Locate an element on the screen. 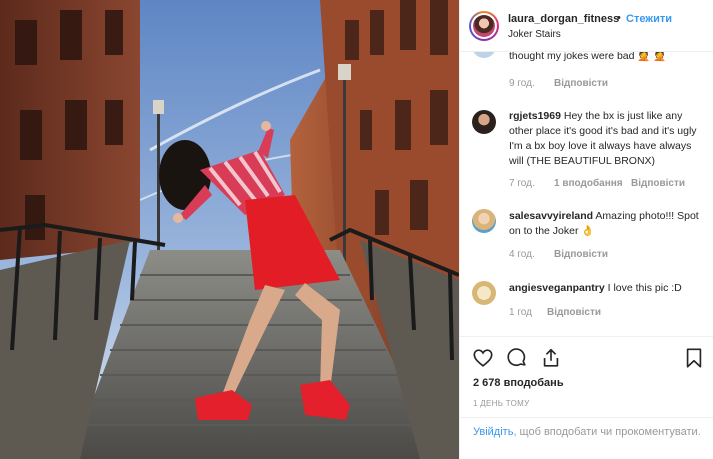 The image size is (713, 459). login-prompt-text: , щоб вподобати чи прокоментувати. is located at coordinates (607, 432).